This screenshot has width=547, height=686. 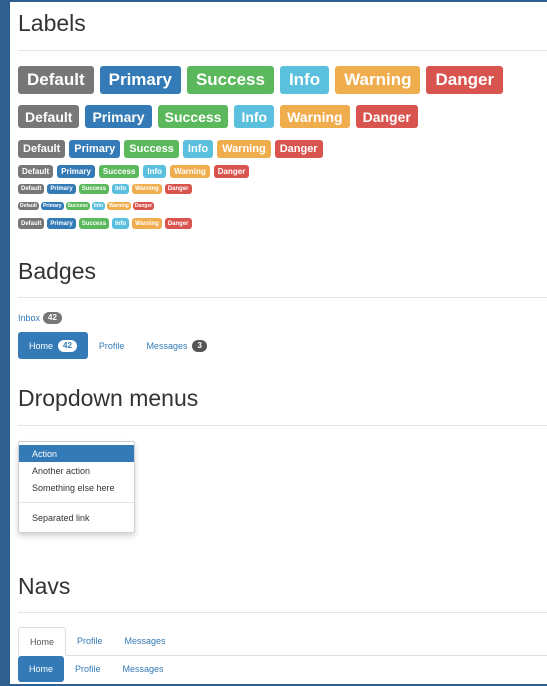 I want to click on section-title-badges: Badges, so click(x=57, y=271).